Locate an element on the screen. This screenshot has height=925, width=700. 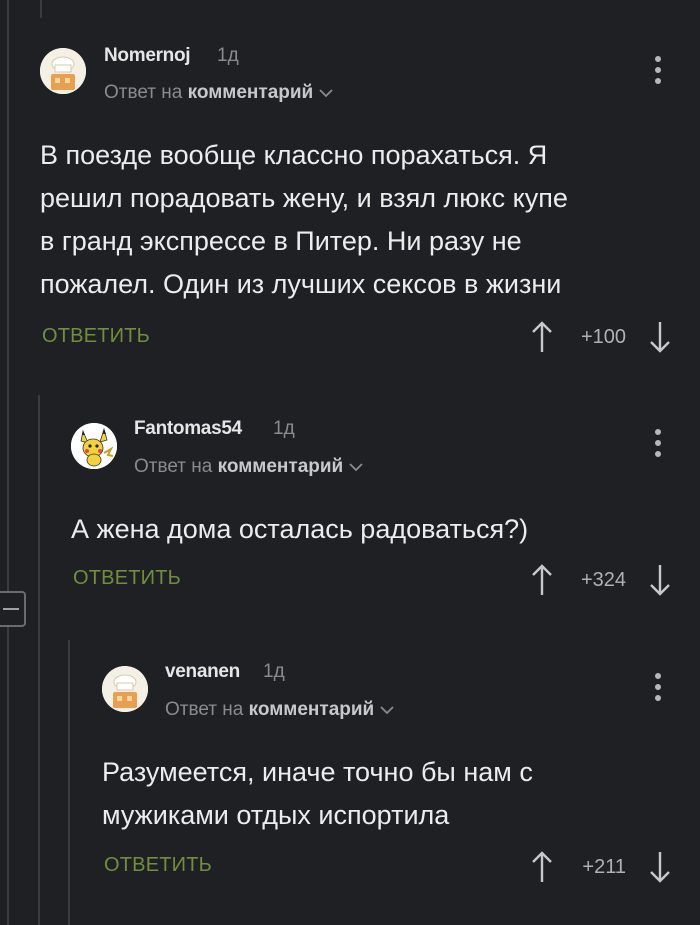
comment-author: Nomernoj is located at coordinates (147, 56).